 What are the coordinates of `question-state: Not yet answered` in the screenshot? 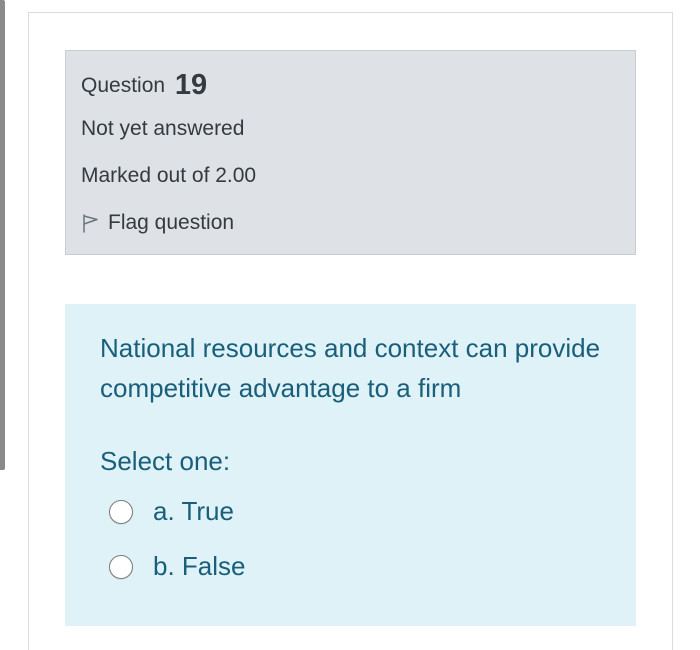 It's located at (163, 128).